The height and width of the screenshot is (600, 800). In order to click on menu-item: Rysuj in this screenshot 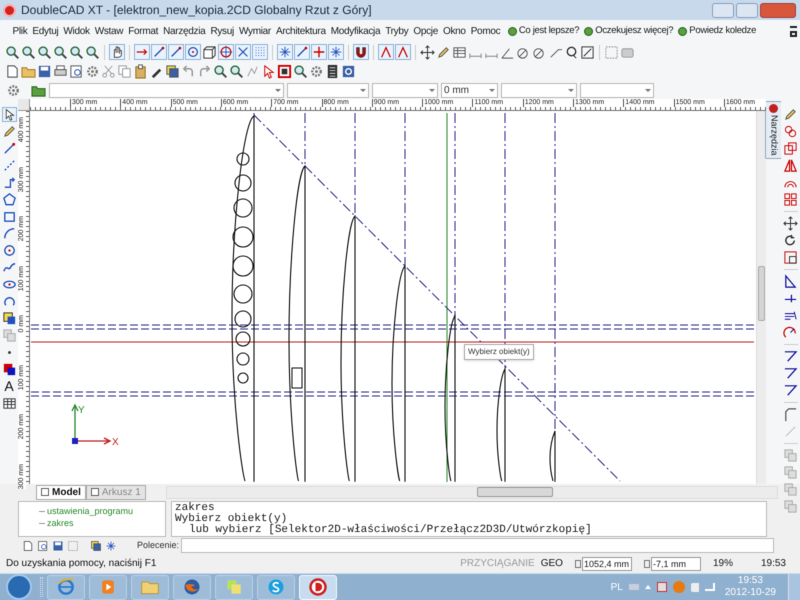, I will do `click(222, 31)`.